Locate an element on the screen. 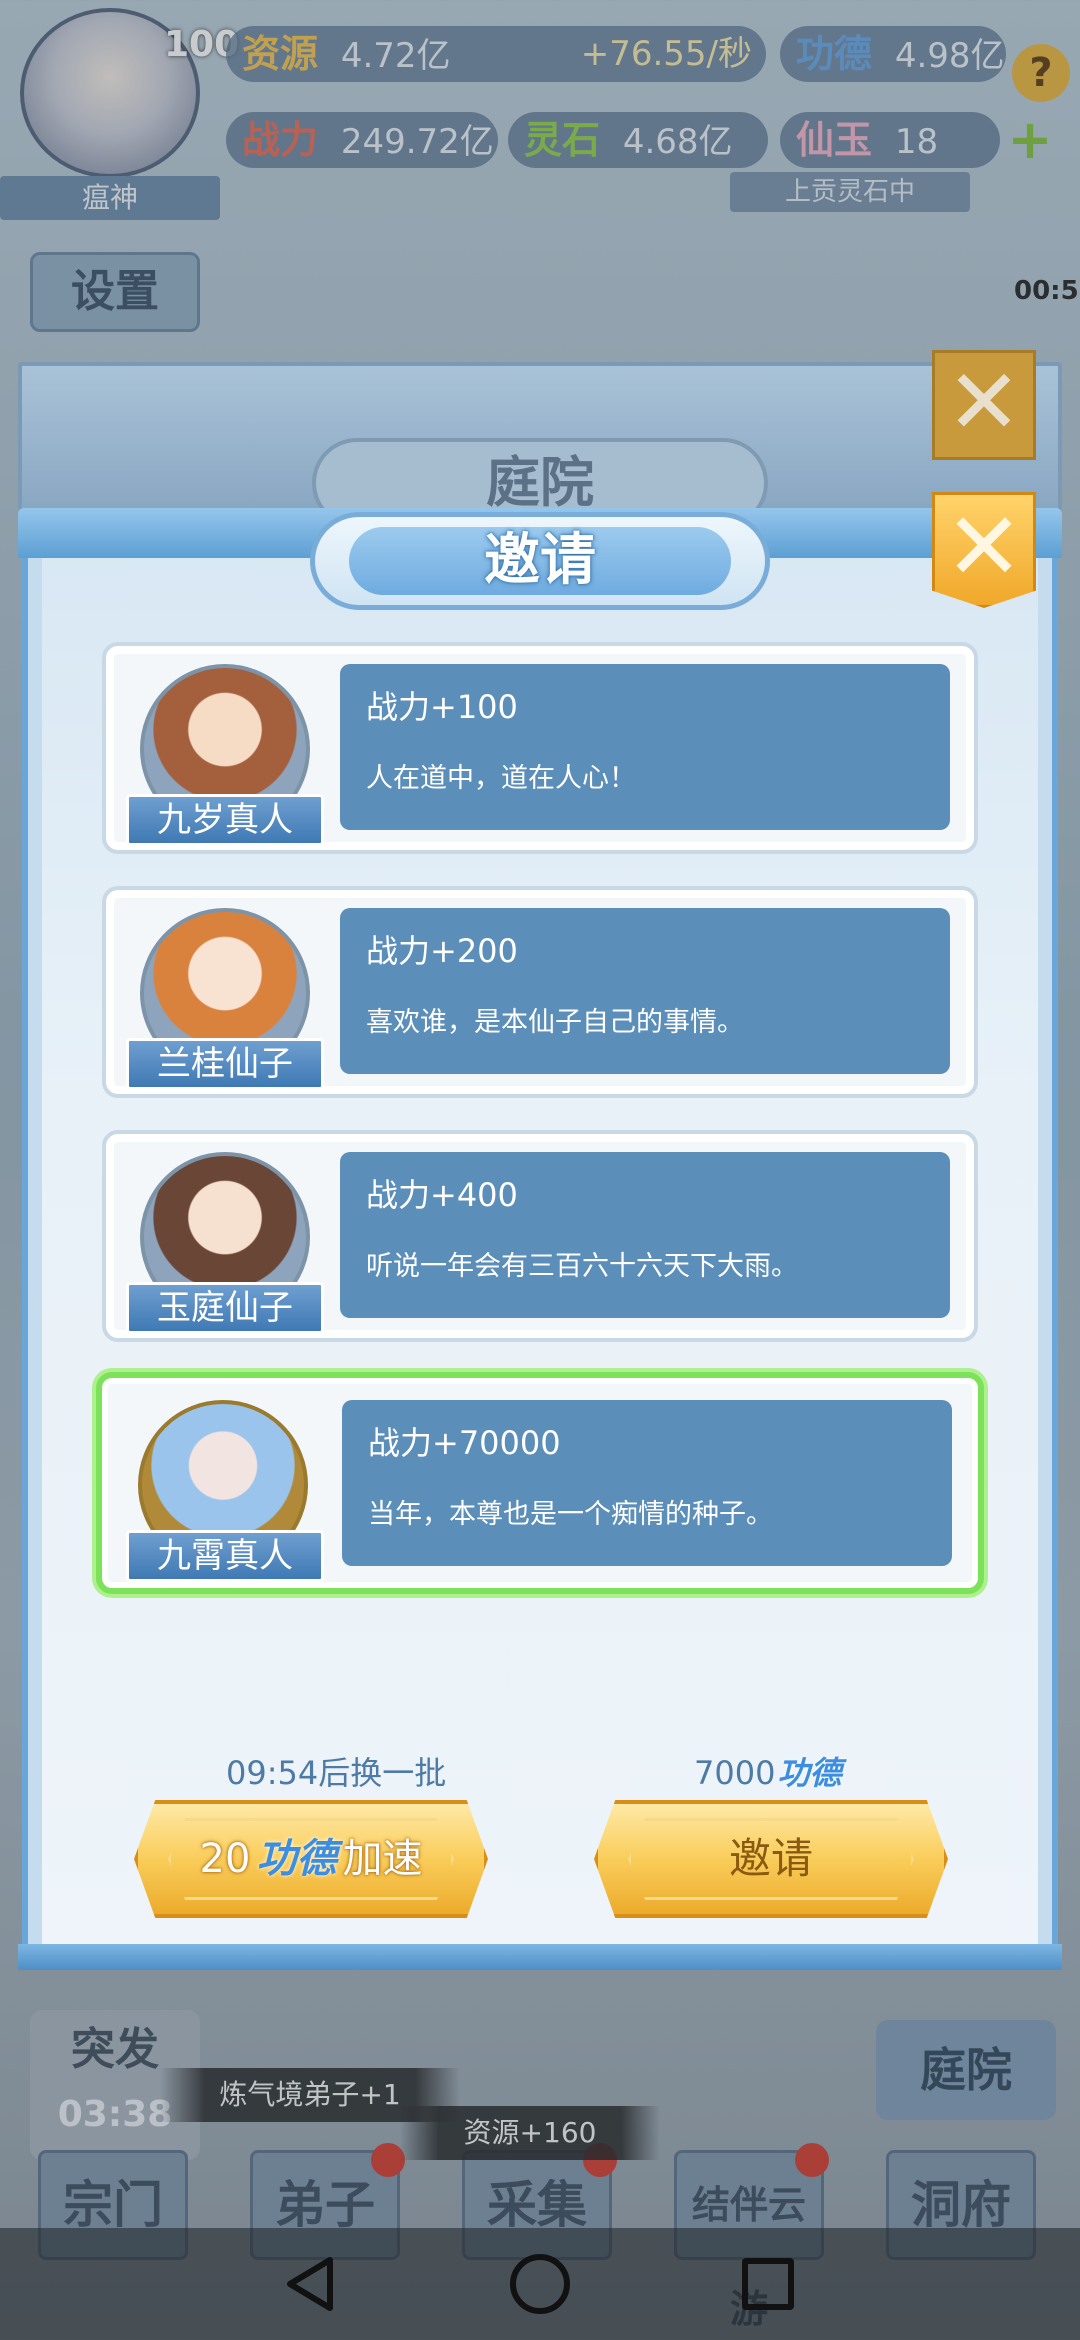 The width and height of the screenshot is (1080, 2340). dialog-bottom-band is located at coordinates (540, 1957).